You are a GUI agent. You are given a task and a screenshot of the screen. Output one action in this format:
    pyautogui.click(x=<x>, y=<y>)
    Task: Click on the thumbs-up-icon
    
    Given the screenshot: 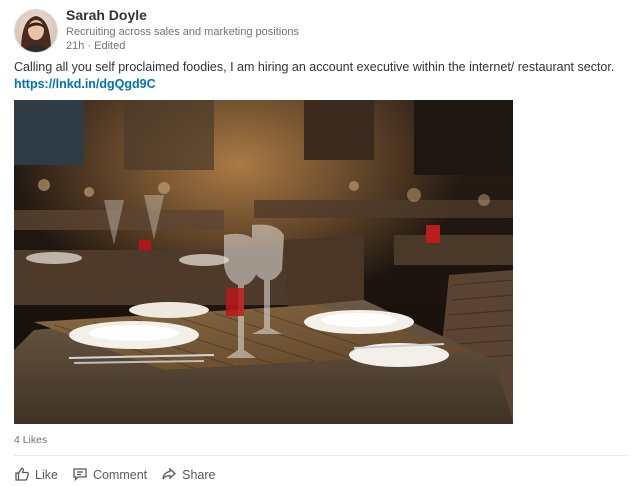 What is the action you would take?
    pyautogui.click(x=24, y=475)
    